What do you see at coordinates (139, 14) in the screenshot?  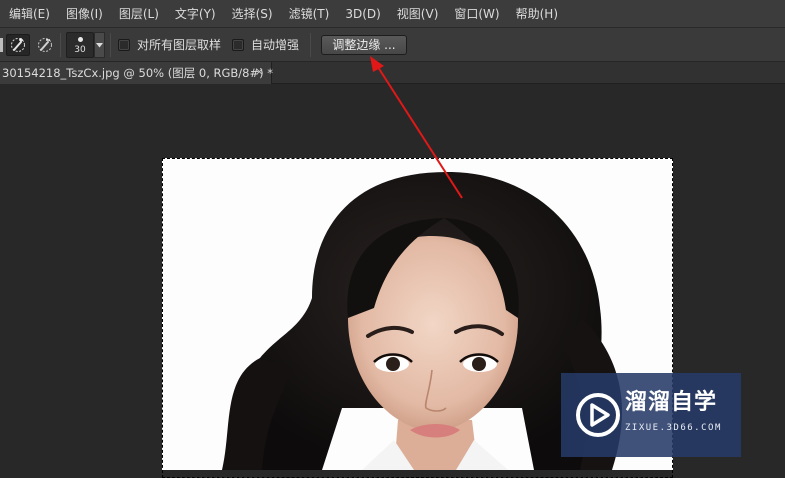 I see `menu-layer: 图层(L)` at bounding box center [139, 14].